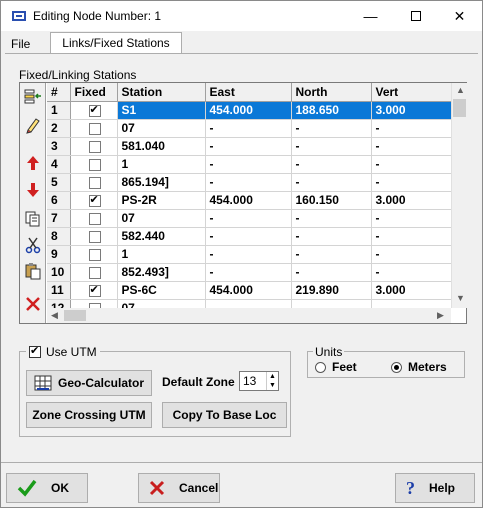 The width and height of the screenshot is (483, 508). I want to click on row-number: 7, so click(59, 218).